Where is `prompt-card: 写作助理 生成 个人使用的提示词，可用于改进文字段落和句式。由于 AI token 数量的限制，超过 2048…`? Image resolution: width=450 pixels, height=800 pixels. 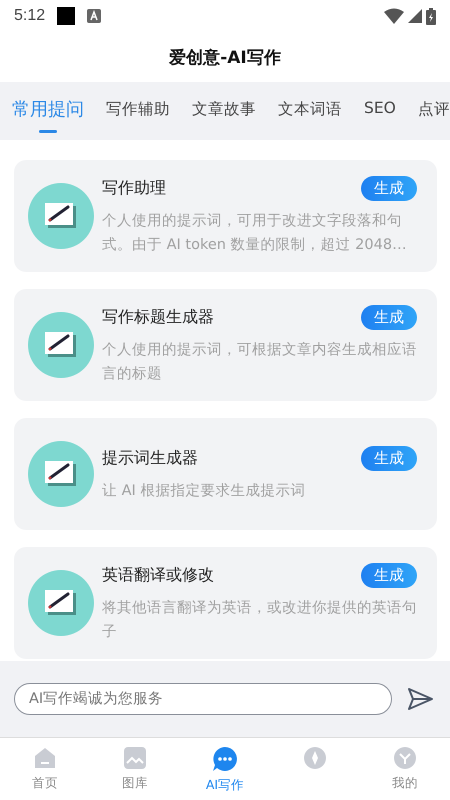
prompt-card: 写作助理 生成 个人使用的提示词，可用于改进文字段落和句式。由于 AI token 数量的限制，超过 2048… is located at coordinates (225, 216).